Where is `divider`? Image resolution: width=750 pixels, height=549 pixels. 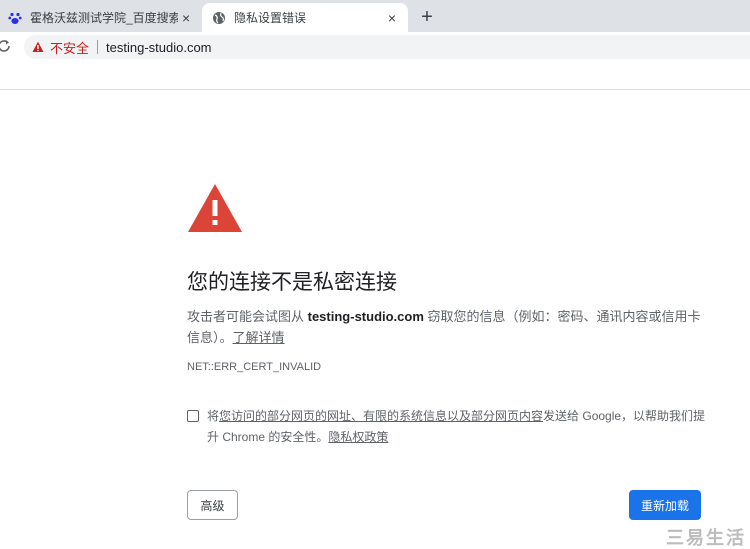 divider is located at coordinates (98, 47).